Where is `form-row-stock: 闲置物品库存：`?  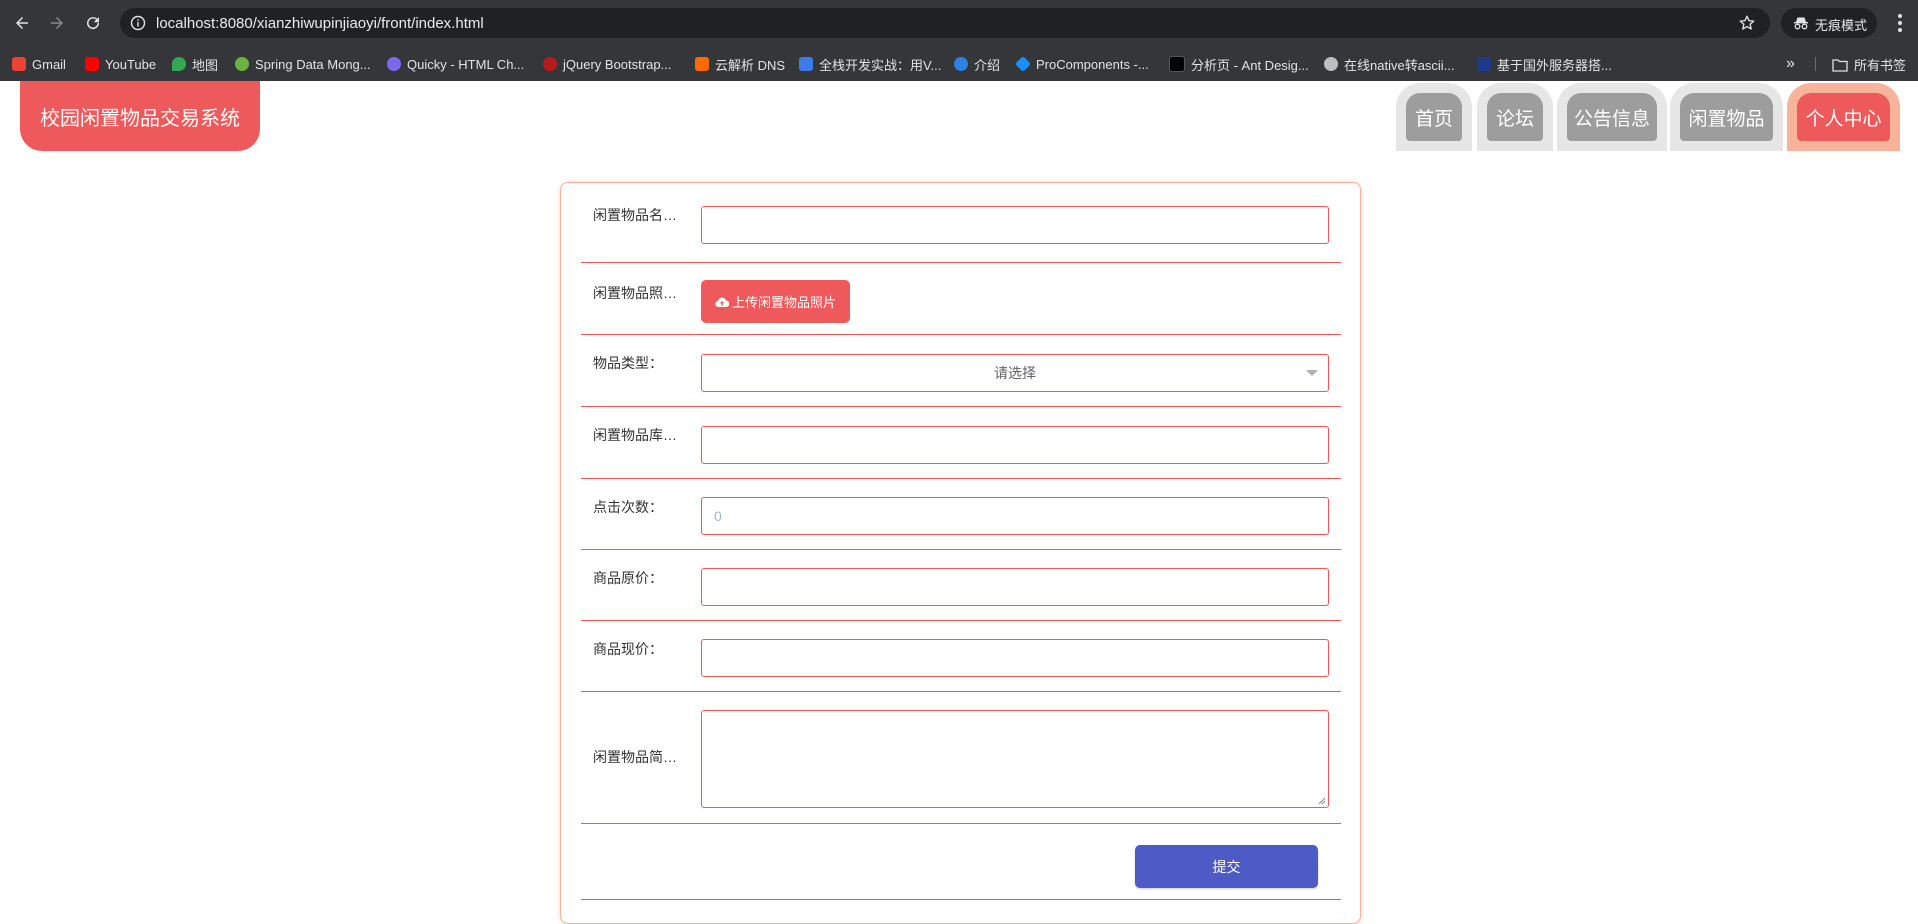
form-row-stock: 闲置物品库存： is located at coordinates (961, 443).